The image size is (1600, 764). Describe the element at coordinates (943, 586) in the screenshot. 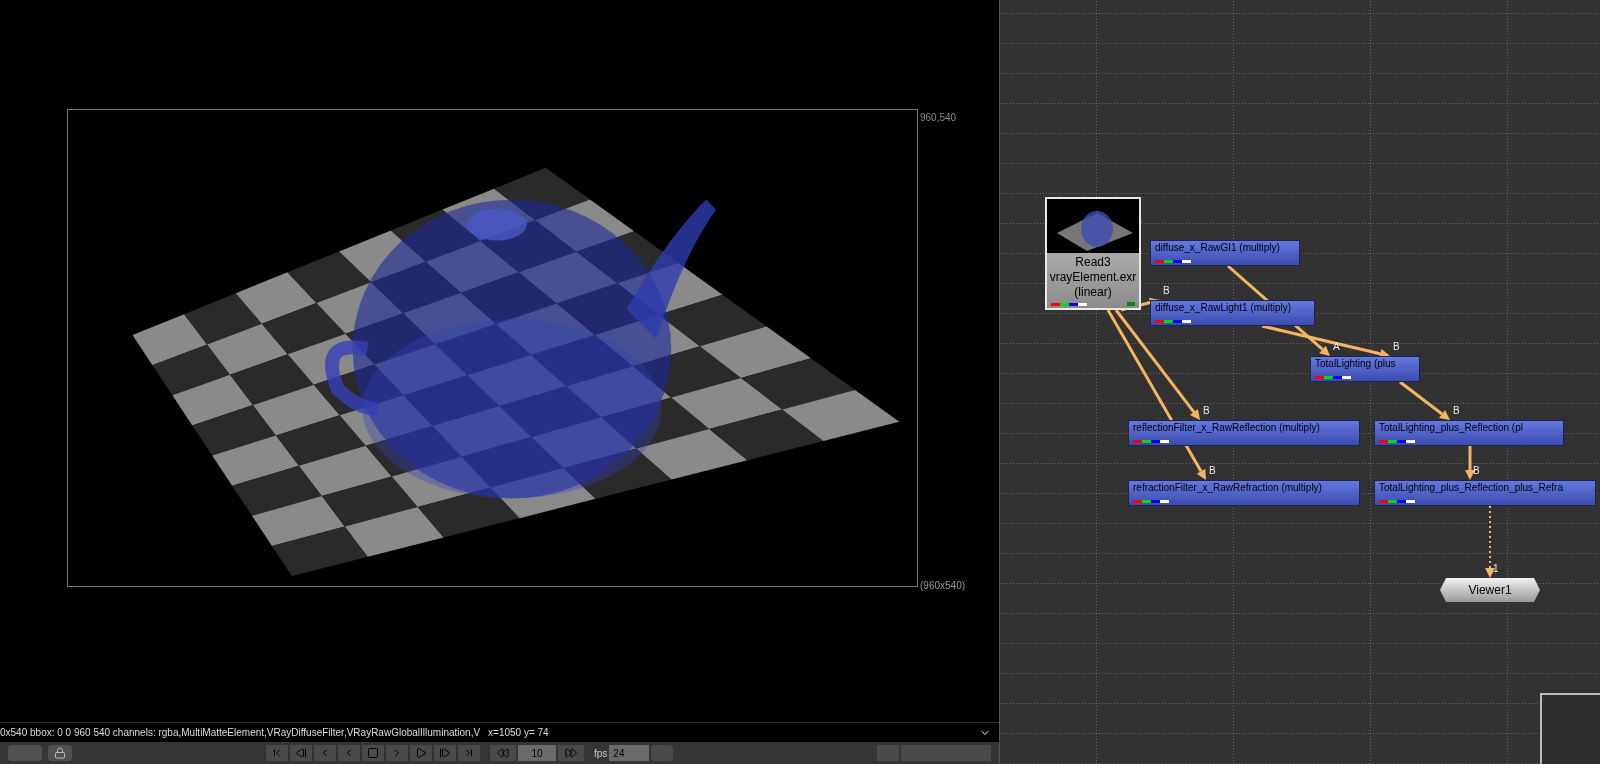

I see `format-label: (960x540)` at that location.